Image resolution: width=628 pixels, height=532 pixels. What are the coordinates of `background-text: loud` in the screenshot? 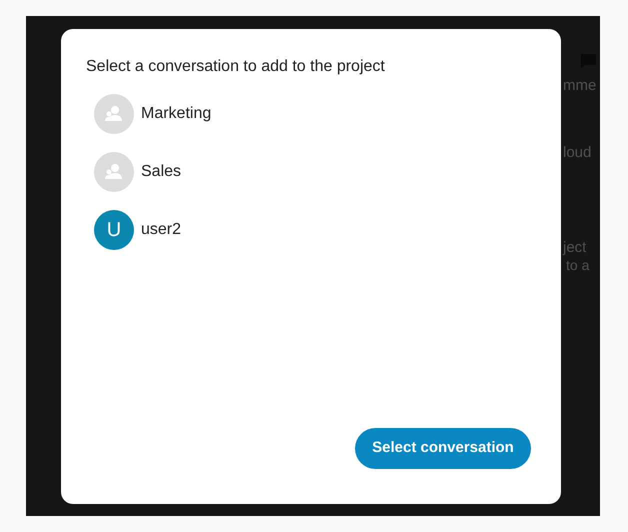 It's located at (577, 153).